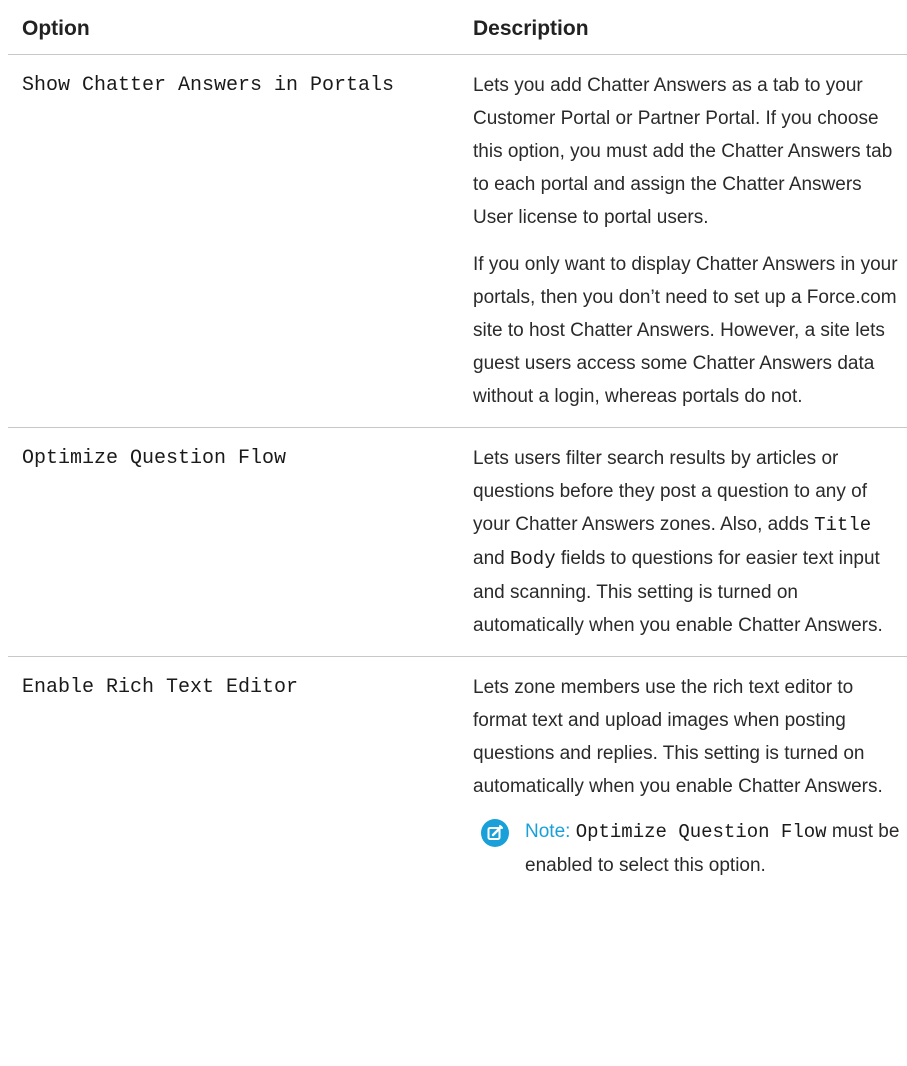  What do you see at coordinates (701, 832) in the screenshot?
I see `note-setting-name: Optimize Question Flow` at bounding box center [701, 832].